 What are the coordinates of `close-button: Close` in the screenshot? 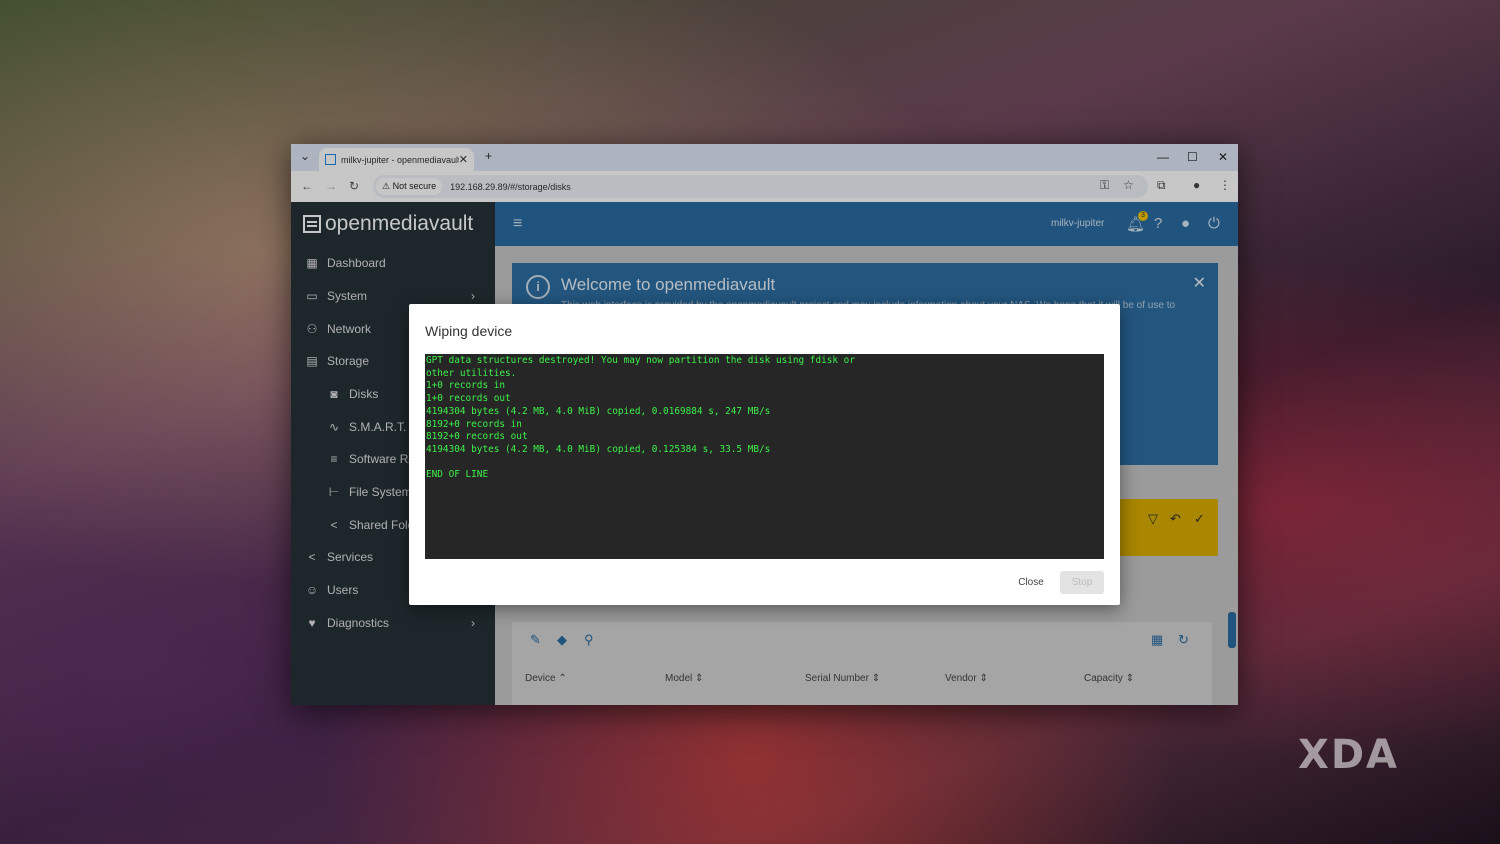 It's located at (1031, 582).